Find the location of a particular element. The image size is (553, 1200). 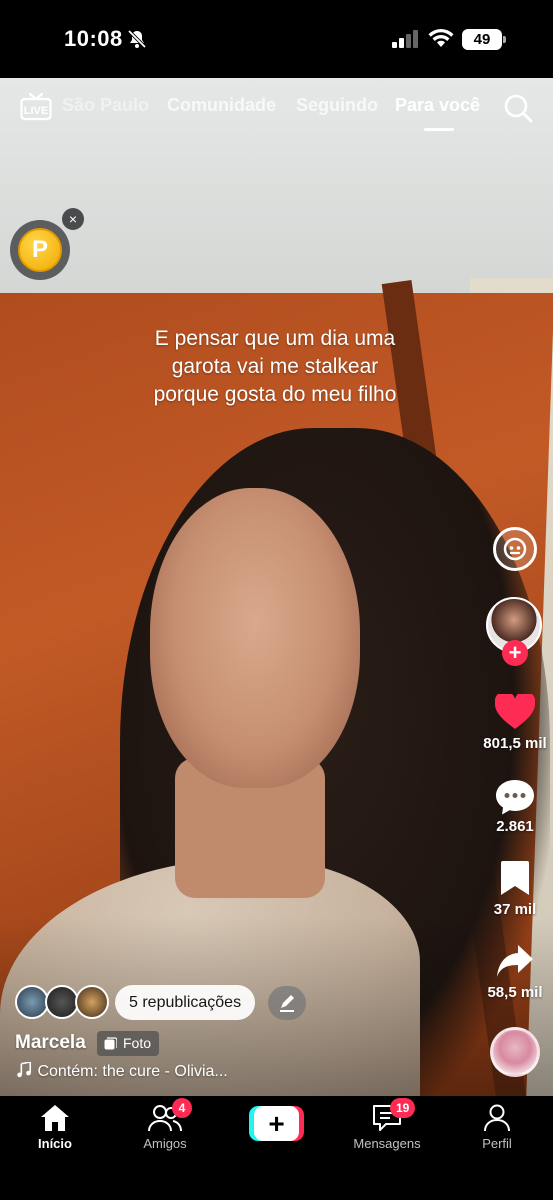

svg-text: LIVE is located at coordinates (36, 111).